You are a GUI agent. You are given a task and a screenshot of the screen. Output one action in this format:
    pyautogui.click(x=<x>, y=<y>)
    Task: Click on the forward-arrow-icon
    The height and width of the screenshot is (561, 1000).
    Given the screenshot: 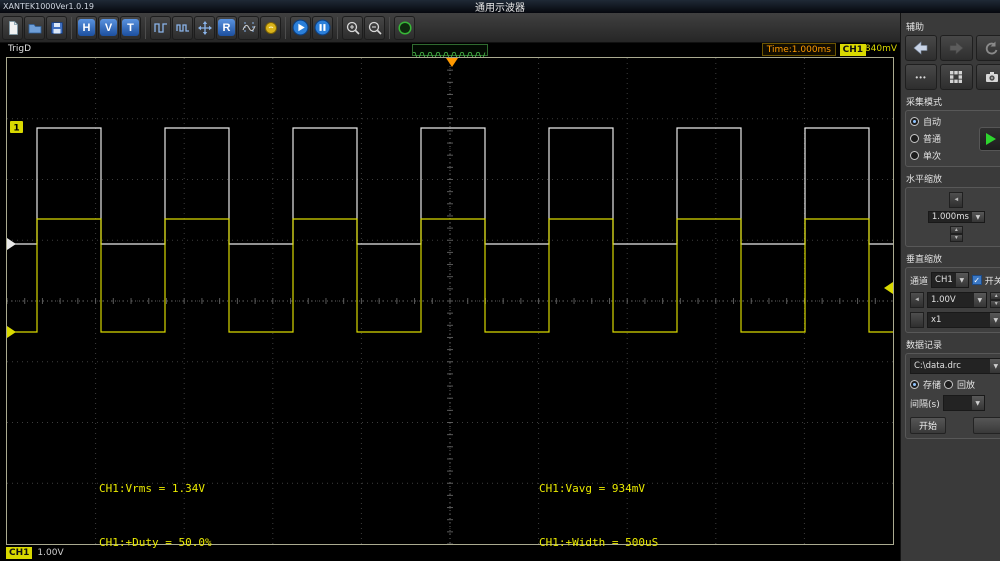 What is the action you would take?
    pyautogui.click(x=957, y=48)
    